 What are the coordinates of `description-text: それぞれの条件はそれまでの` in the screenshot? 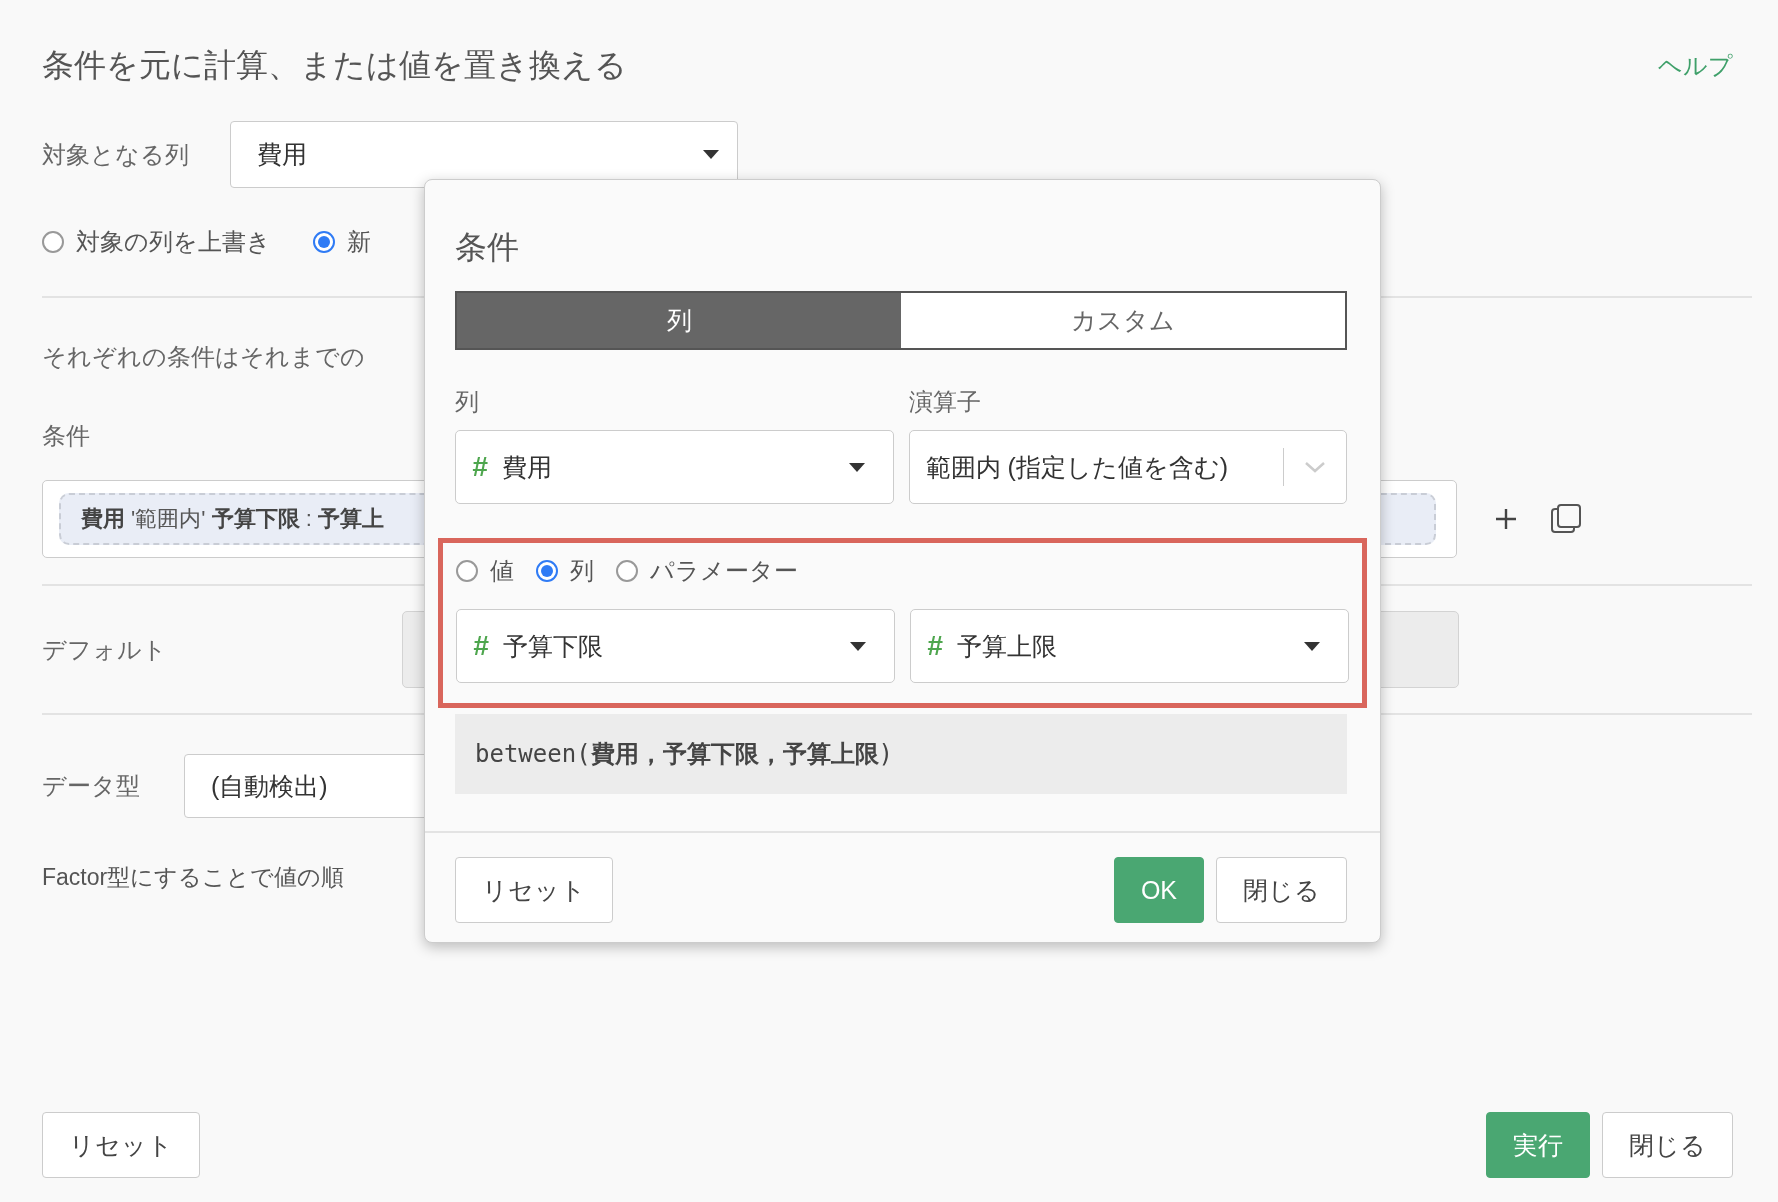 It's located at (203, 357).